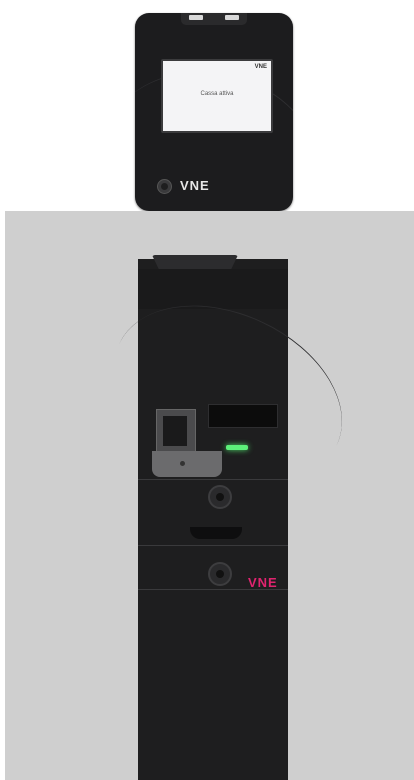  I want to click on kiosk-head, so click(213, 289).